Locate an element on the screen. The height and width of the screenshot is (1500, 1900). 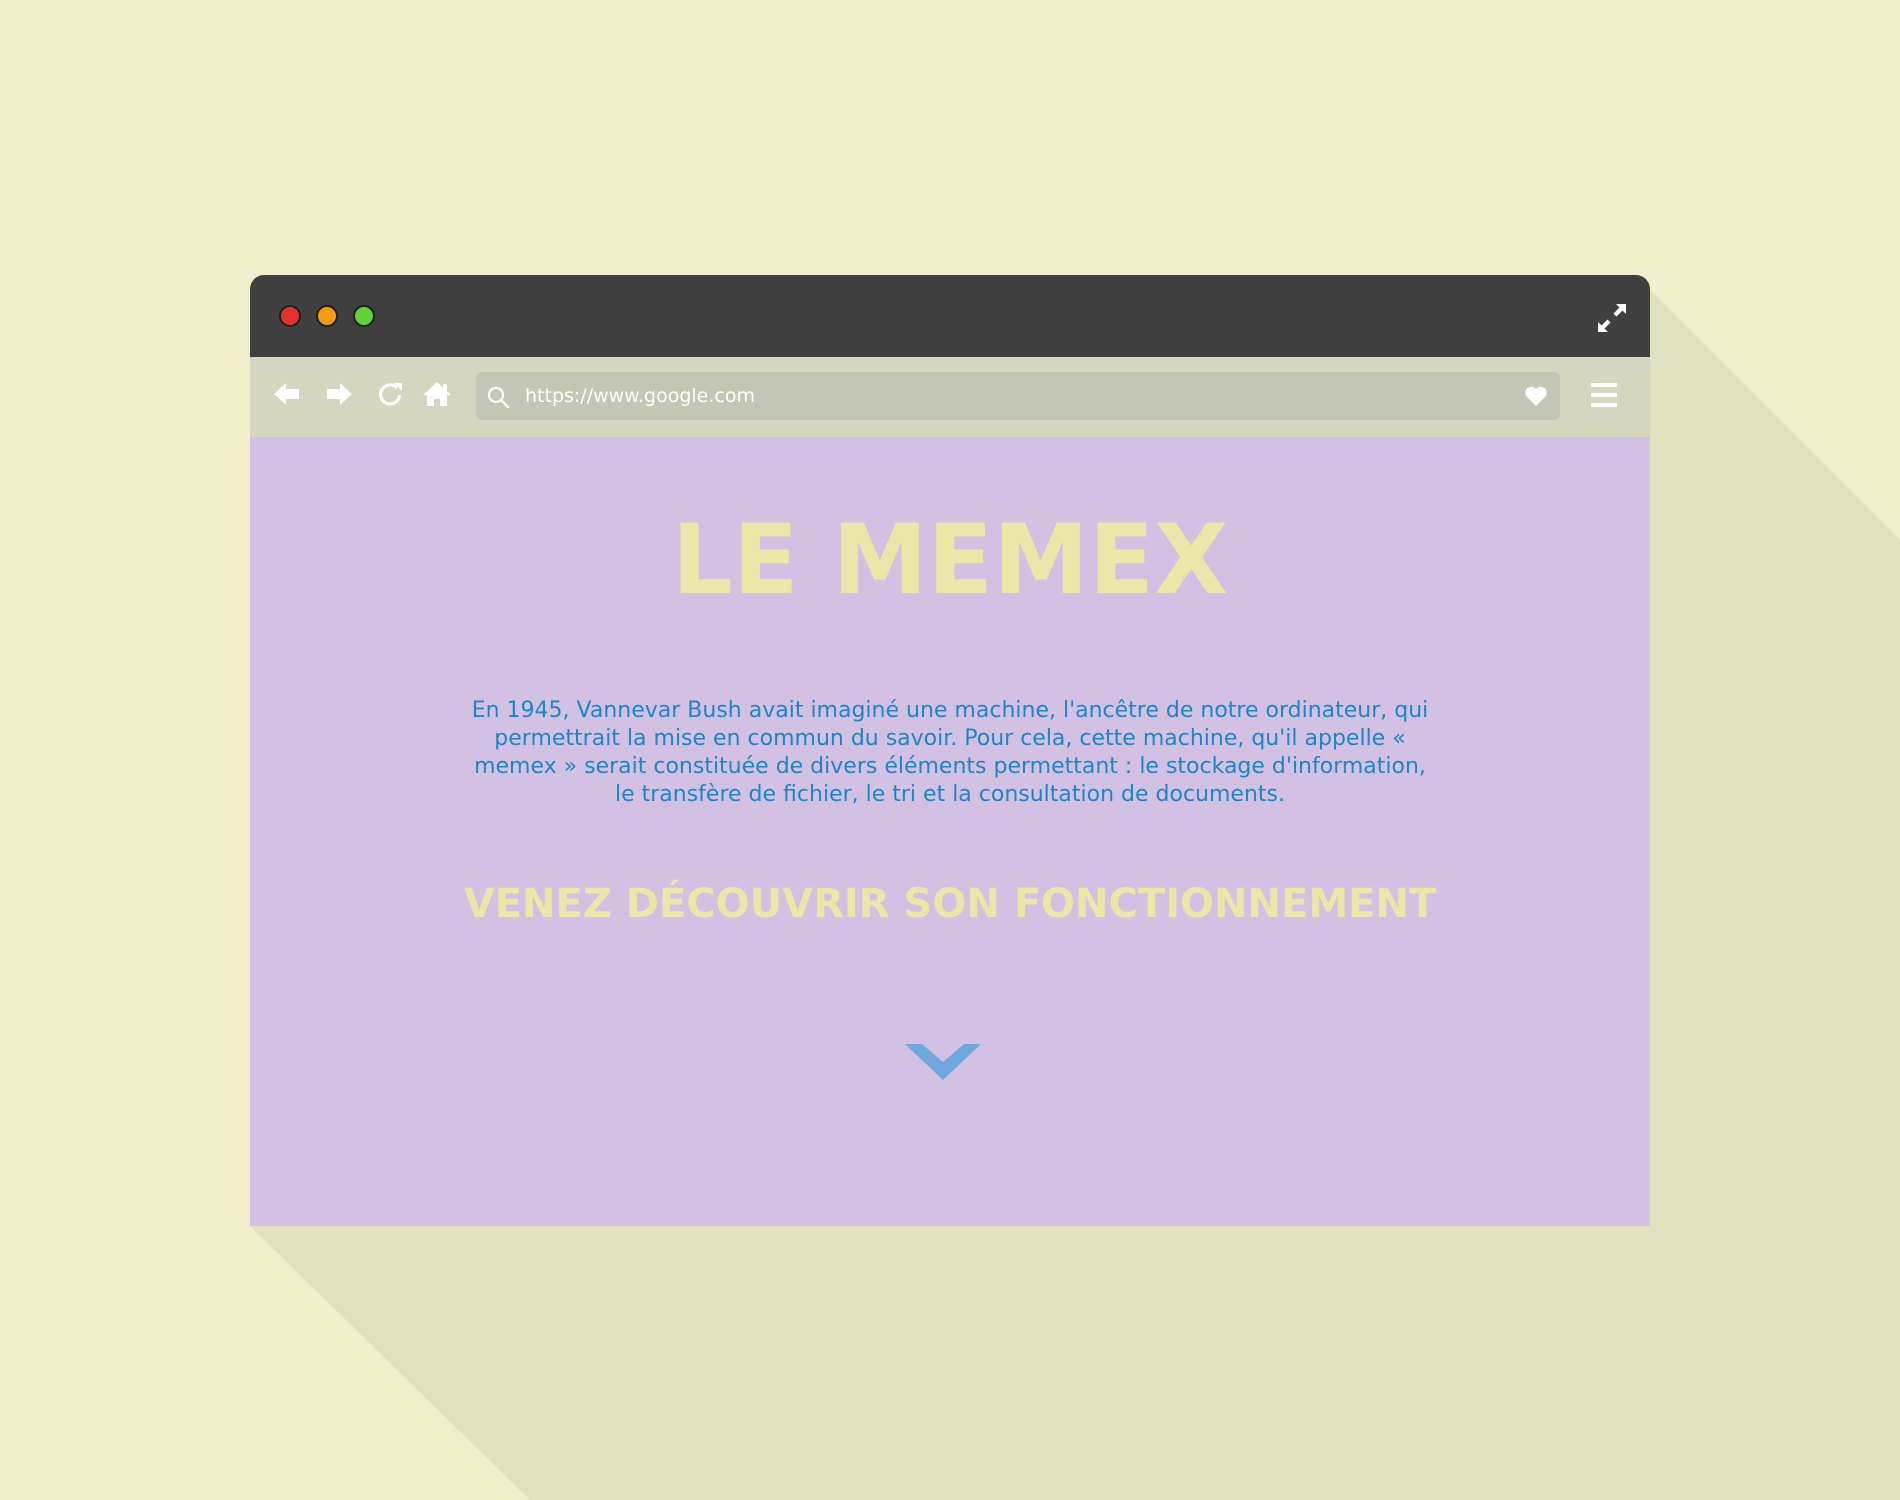
page-title: LE MEMEX is located at coordinates (950, 560).